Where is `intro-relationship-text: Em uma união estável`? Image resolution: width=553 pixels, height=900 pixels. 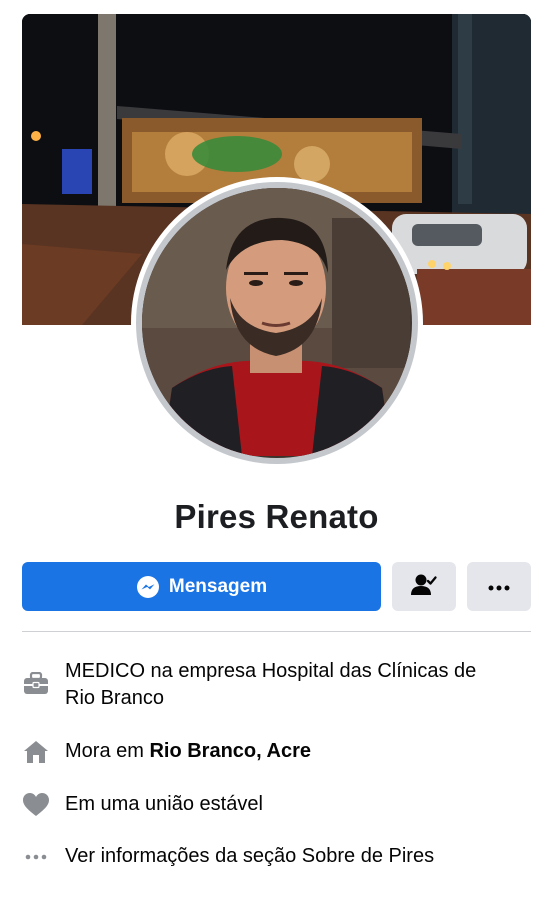
intro-relationship-text: Em uma união estável is located at coordinates (164, 804).